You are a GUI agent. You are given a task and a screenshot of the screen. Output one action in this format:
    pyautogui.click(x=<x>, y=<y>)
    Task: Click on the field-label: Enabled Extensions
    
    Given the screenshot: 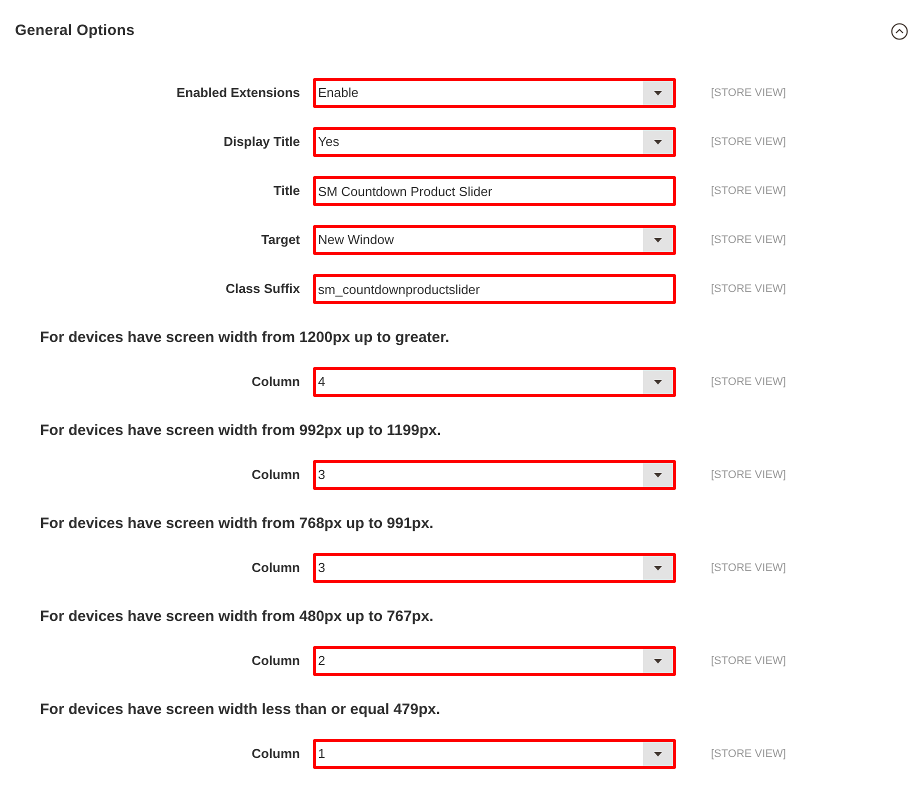 What is the action you would take?
    pyautogui.click(x=237, y=93)
    